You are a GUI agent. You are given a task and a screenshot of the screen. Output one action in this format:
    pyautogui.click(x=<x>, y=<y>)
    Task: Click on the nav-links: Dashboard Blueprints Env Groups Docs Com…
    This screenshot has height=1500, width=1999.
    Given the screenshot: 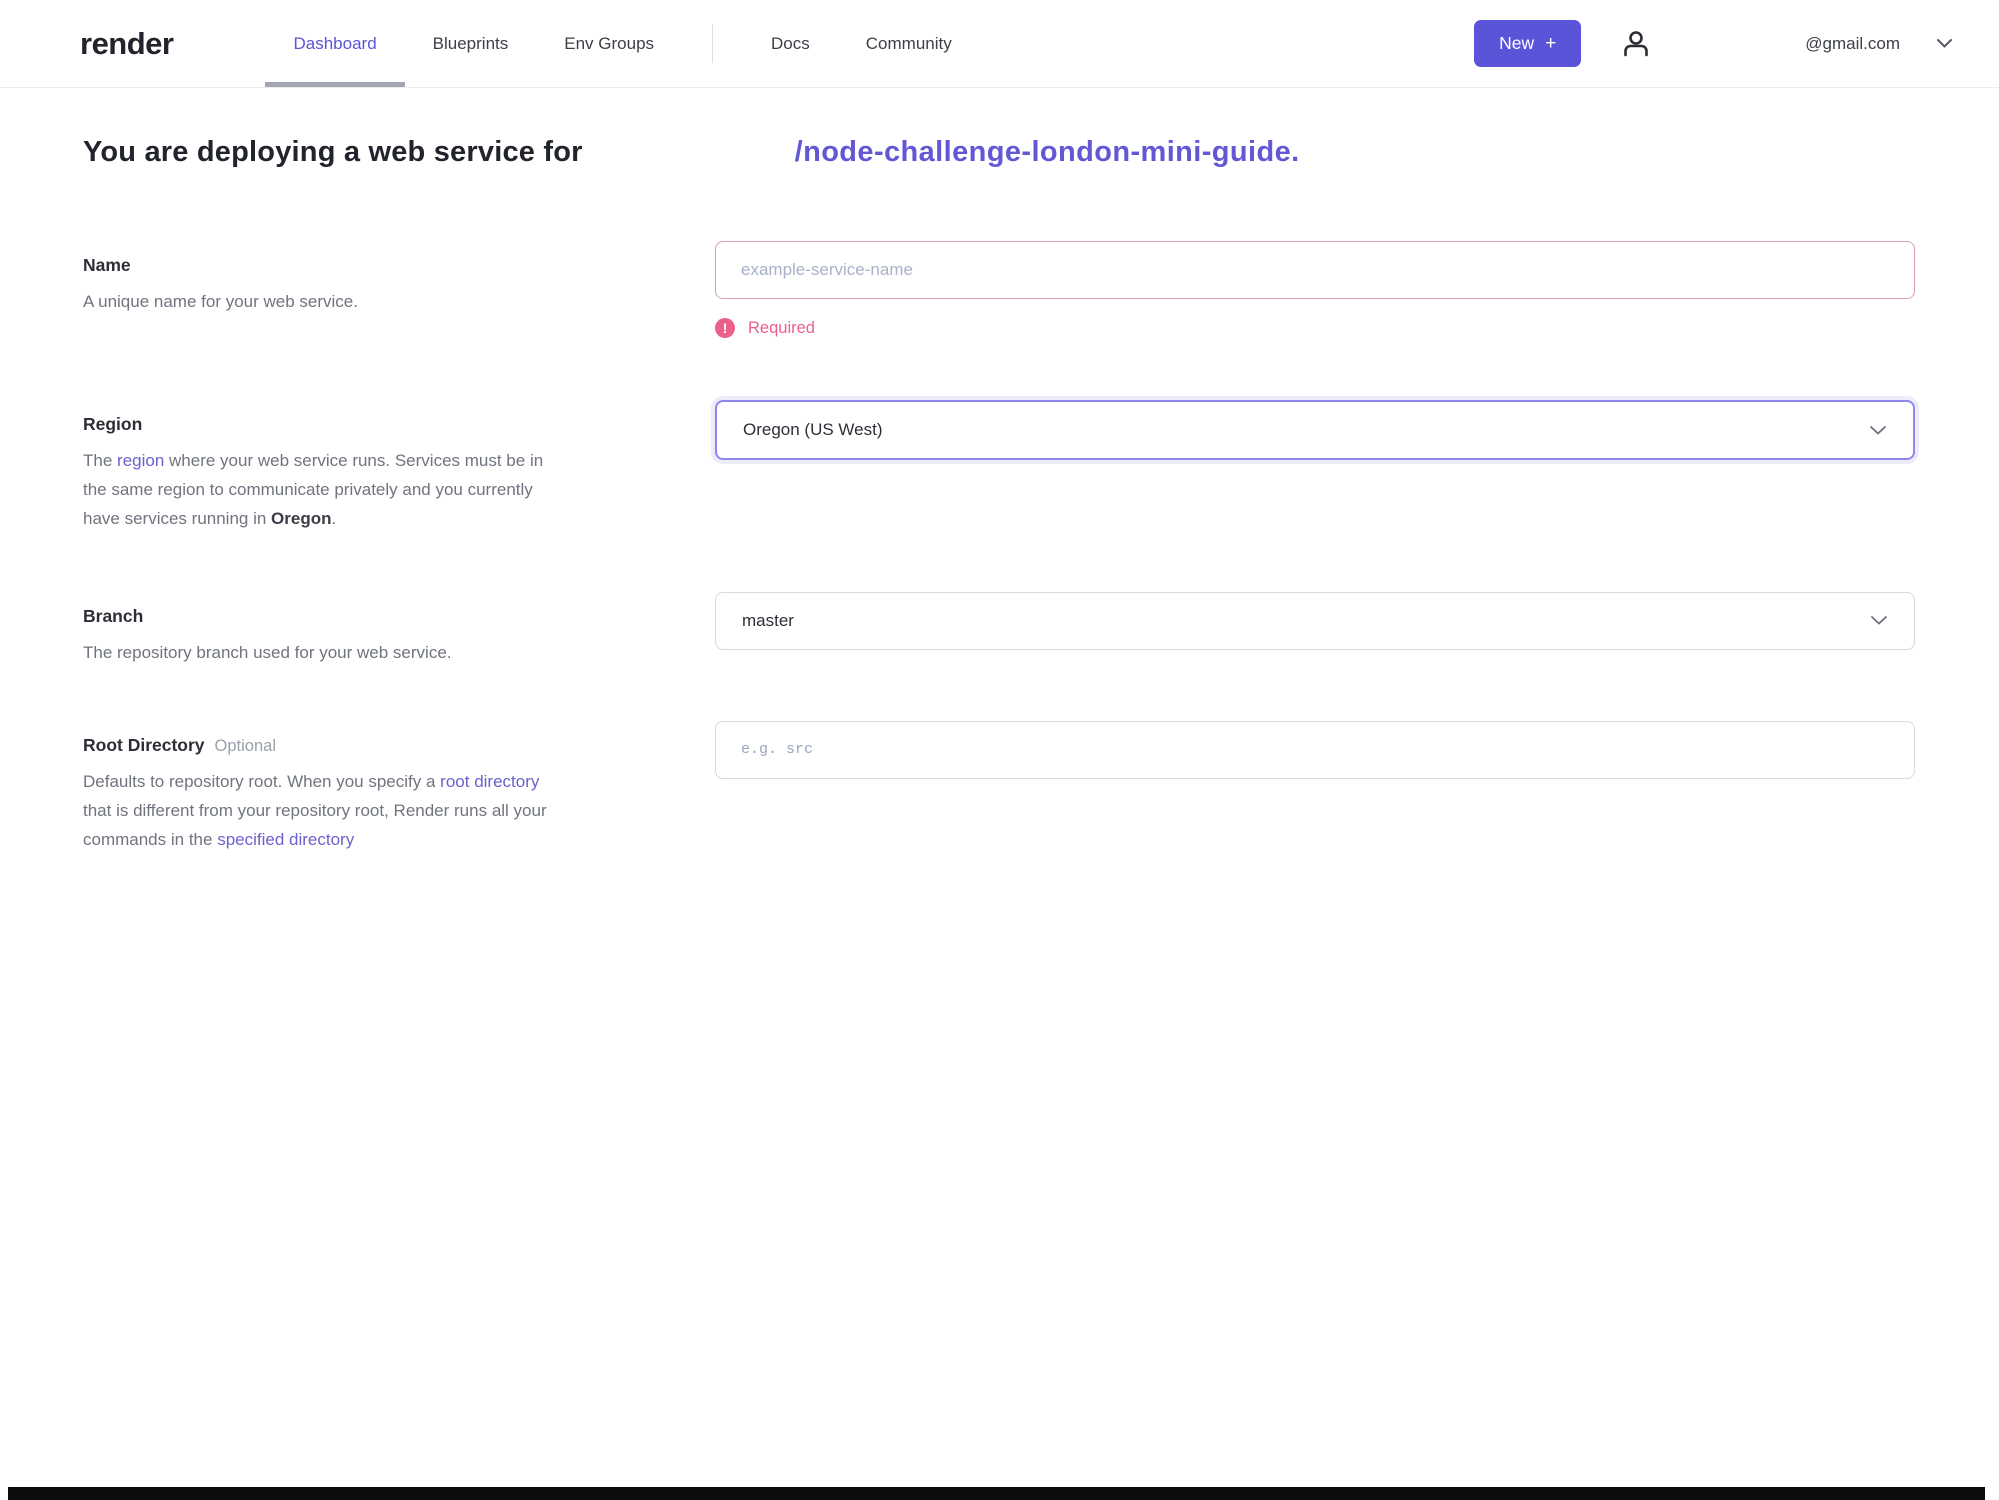 What is the action you would take?
    pyautogui.click(x=622, y=43)
    